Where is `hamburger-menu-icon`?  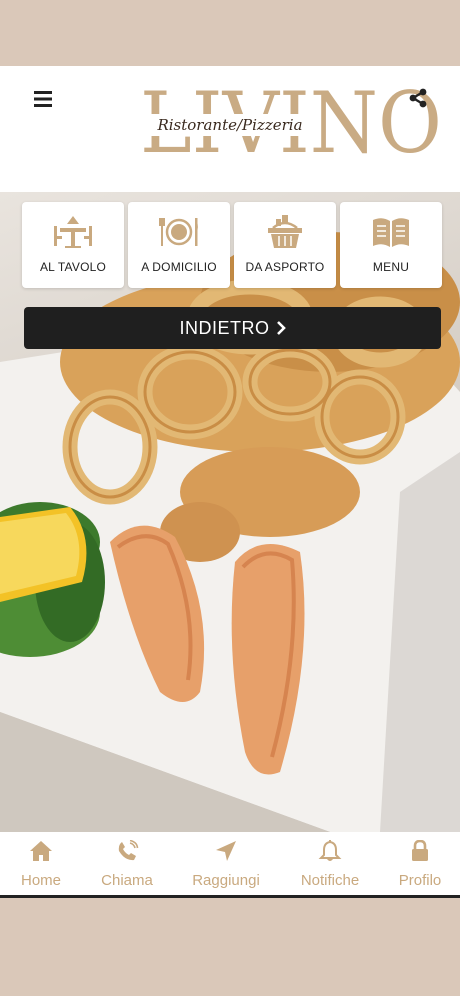 hamburger-menu-icon is located at coordinates (43, 99).